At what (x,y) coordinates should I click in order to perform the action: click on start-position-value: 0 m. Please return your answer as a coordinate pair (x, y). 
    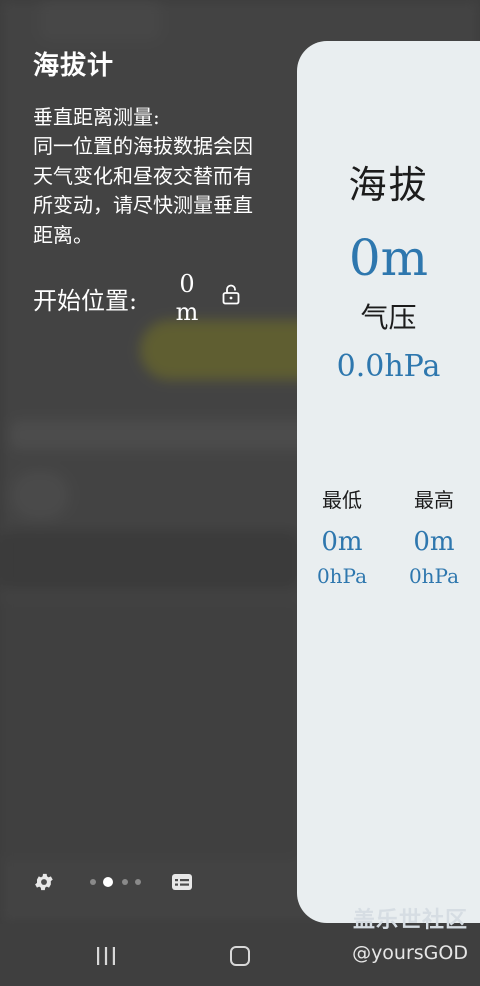
    Looking at the image, I should click on (187, 298).